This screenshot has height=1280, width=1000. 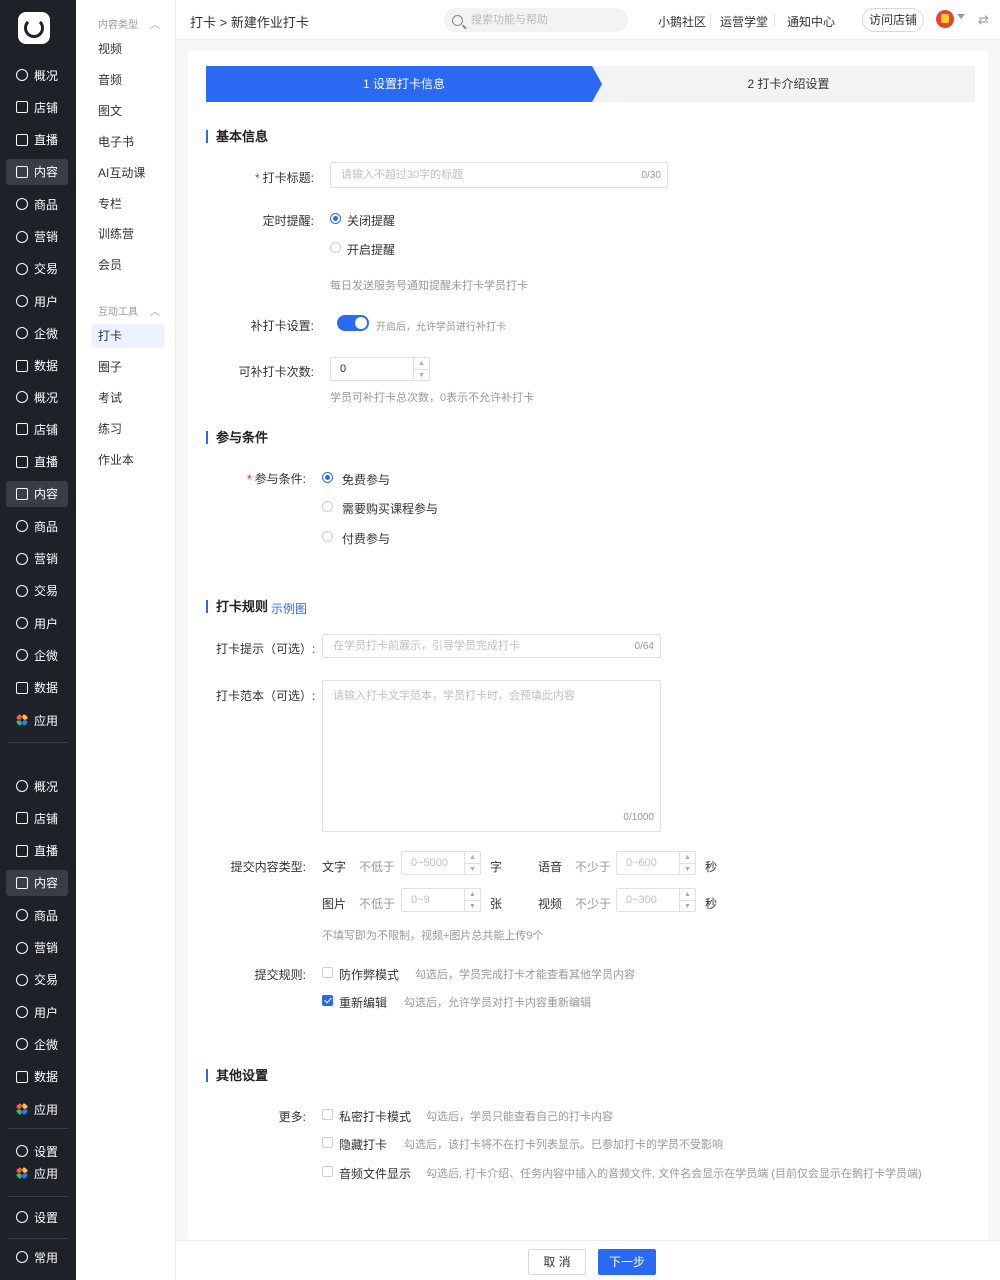 What do you see at coordinates (648, 900) in the screenshot?
I see `video-min-input` at bounding box center [648, 900].